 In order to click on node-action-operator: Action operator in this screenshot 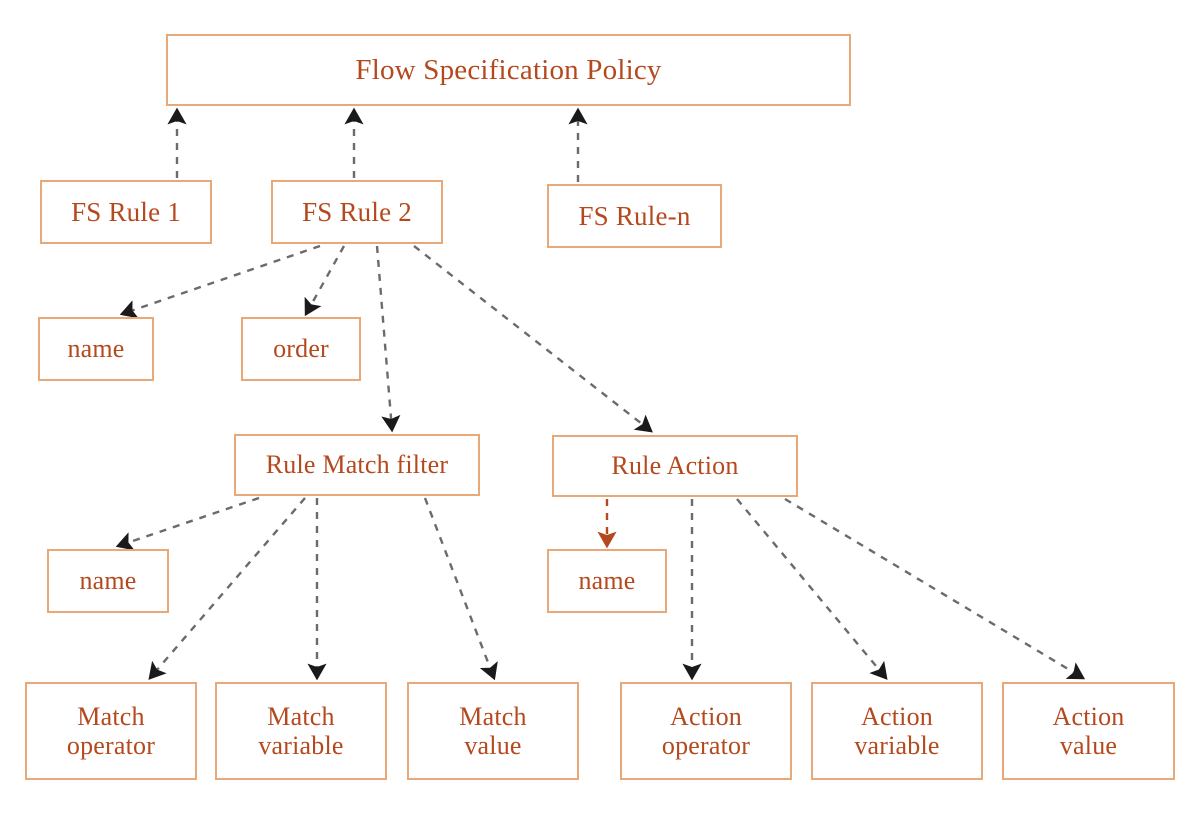, I will do `click(706, 731)`.